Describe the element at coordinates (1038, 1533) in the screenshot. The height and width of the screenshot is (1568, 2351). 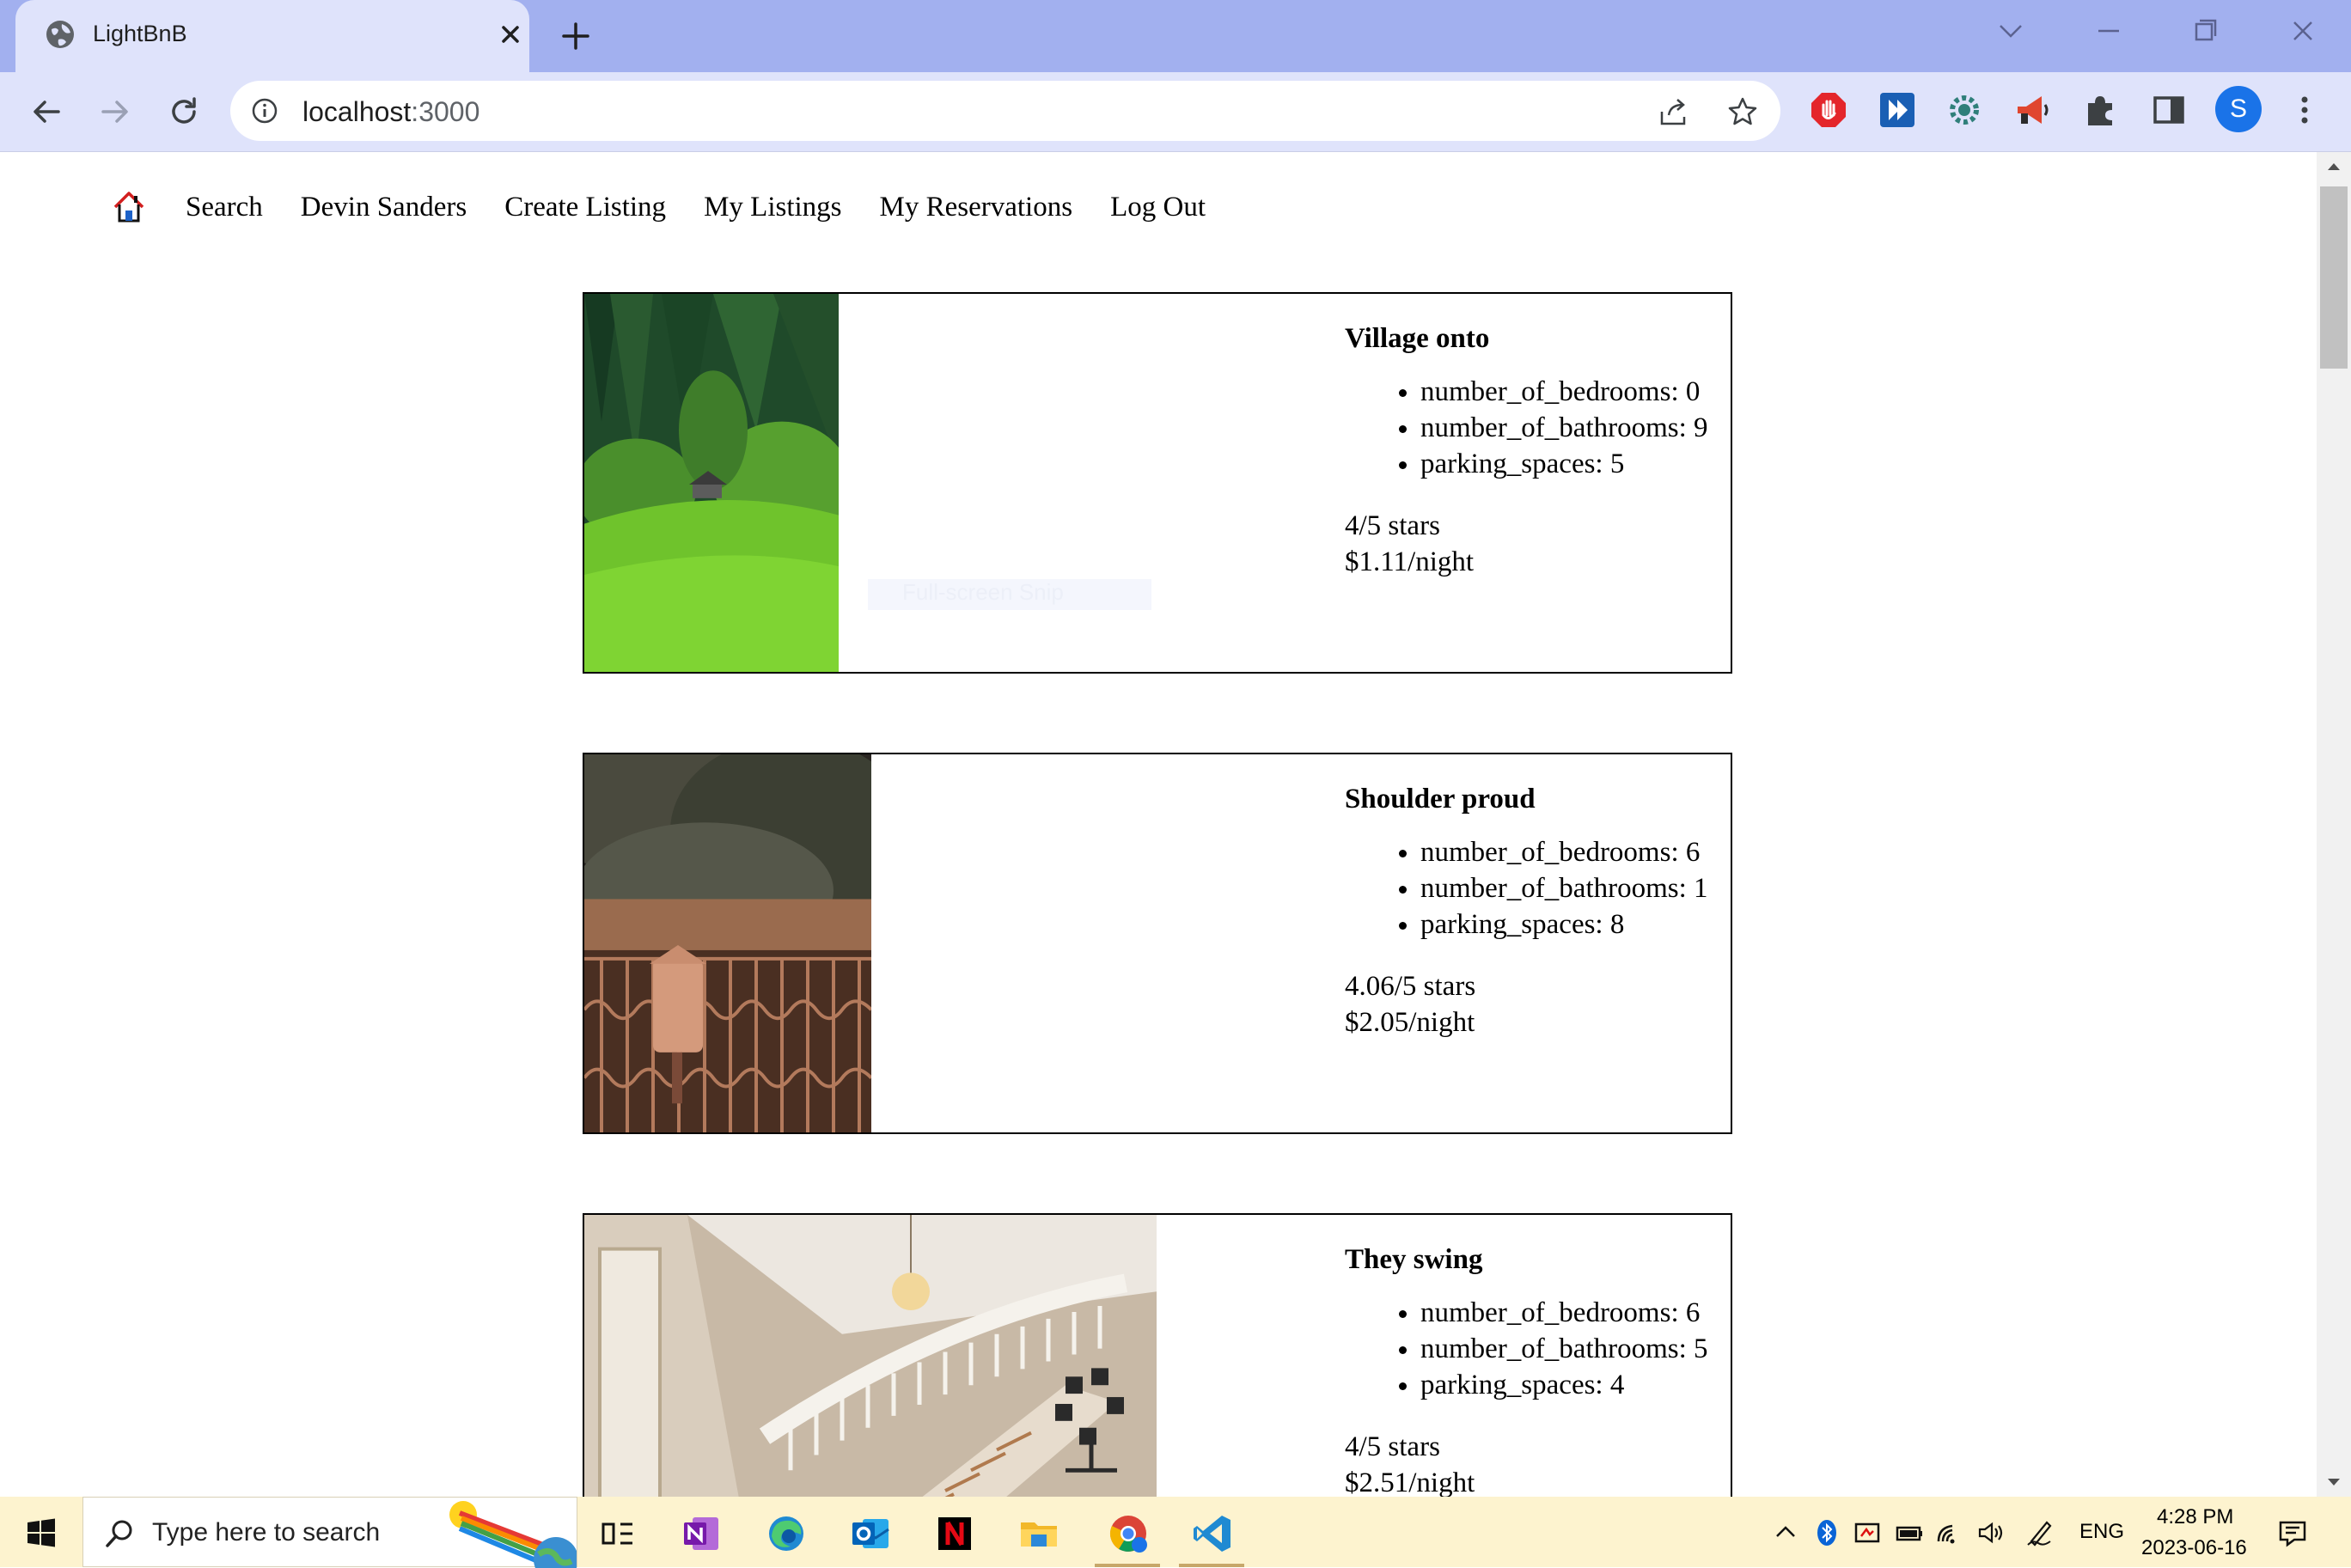
I see `file-explorer-icon` at that location.